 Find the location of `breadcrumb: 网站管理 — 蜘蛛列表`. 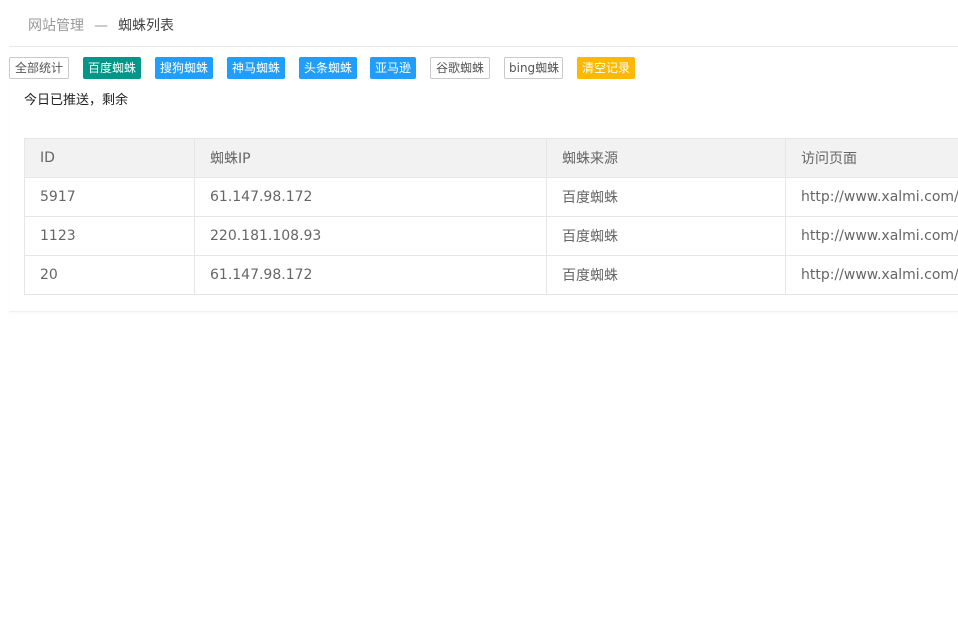

breadcrumb: 网站管理 — 蜘蛛列表 is located at coordinates (101, 26).